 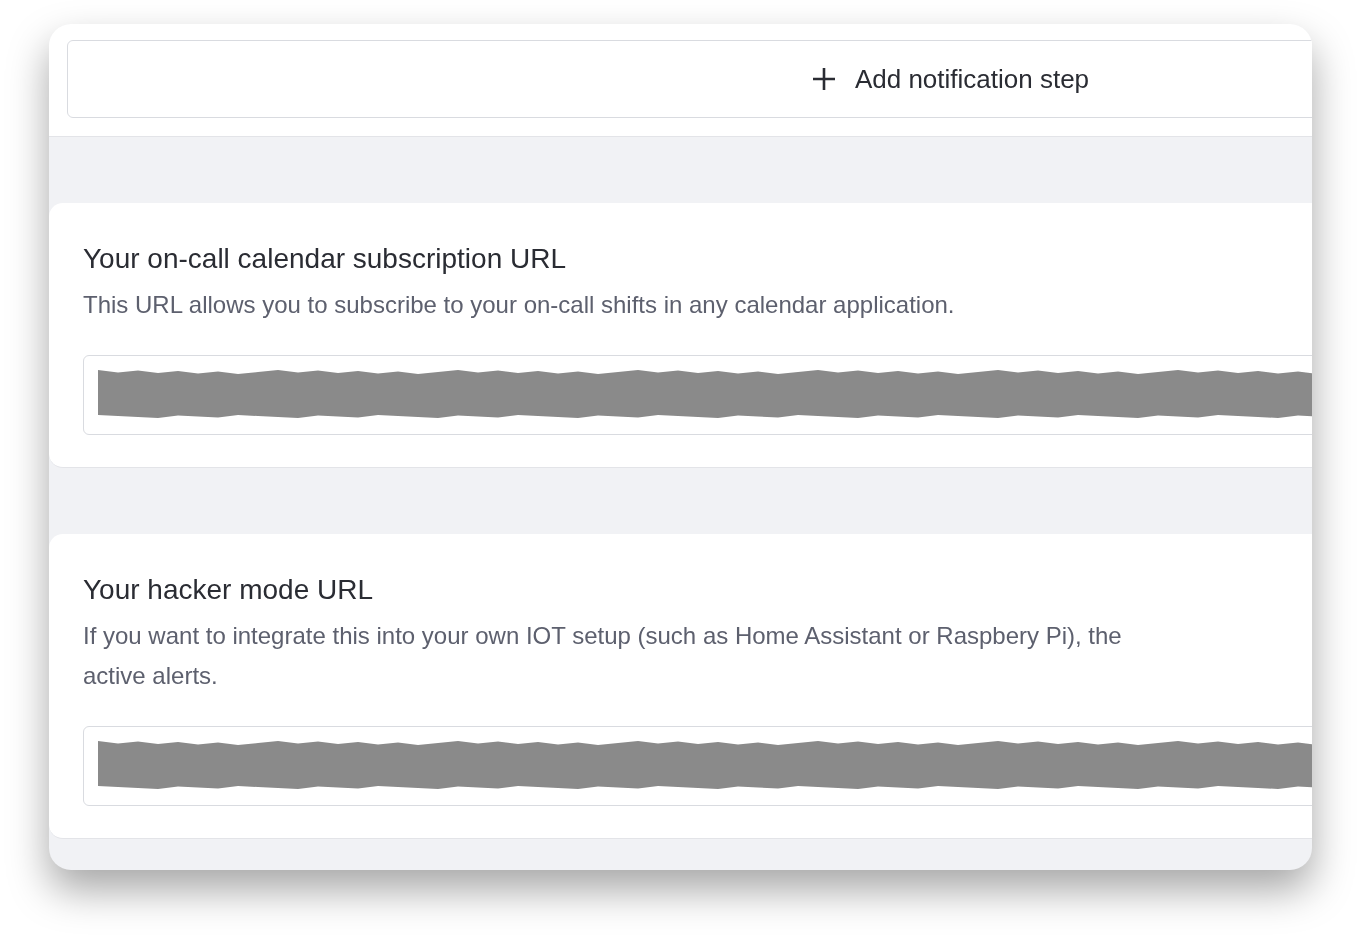 I want to click on section-description: This URL allows you to subscribe to your on-call shifts in any calendar application., so click(x=519, y=305).